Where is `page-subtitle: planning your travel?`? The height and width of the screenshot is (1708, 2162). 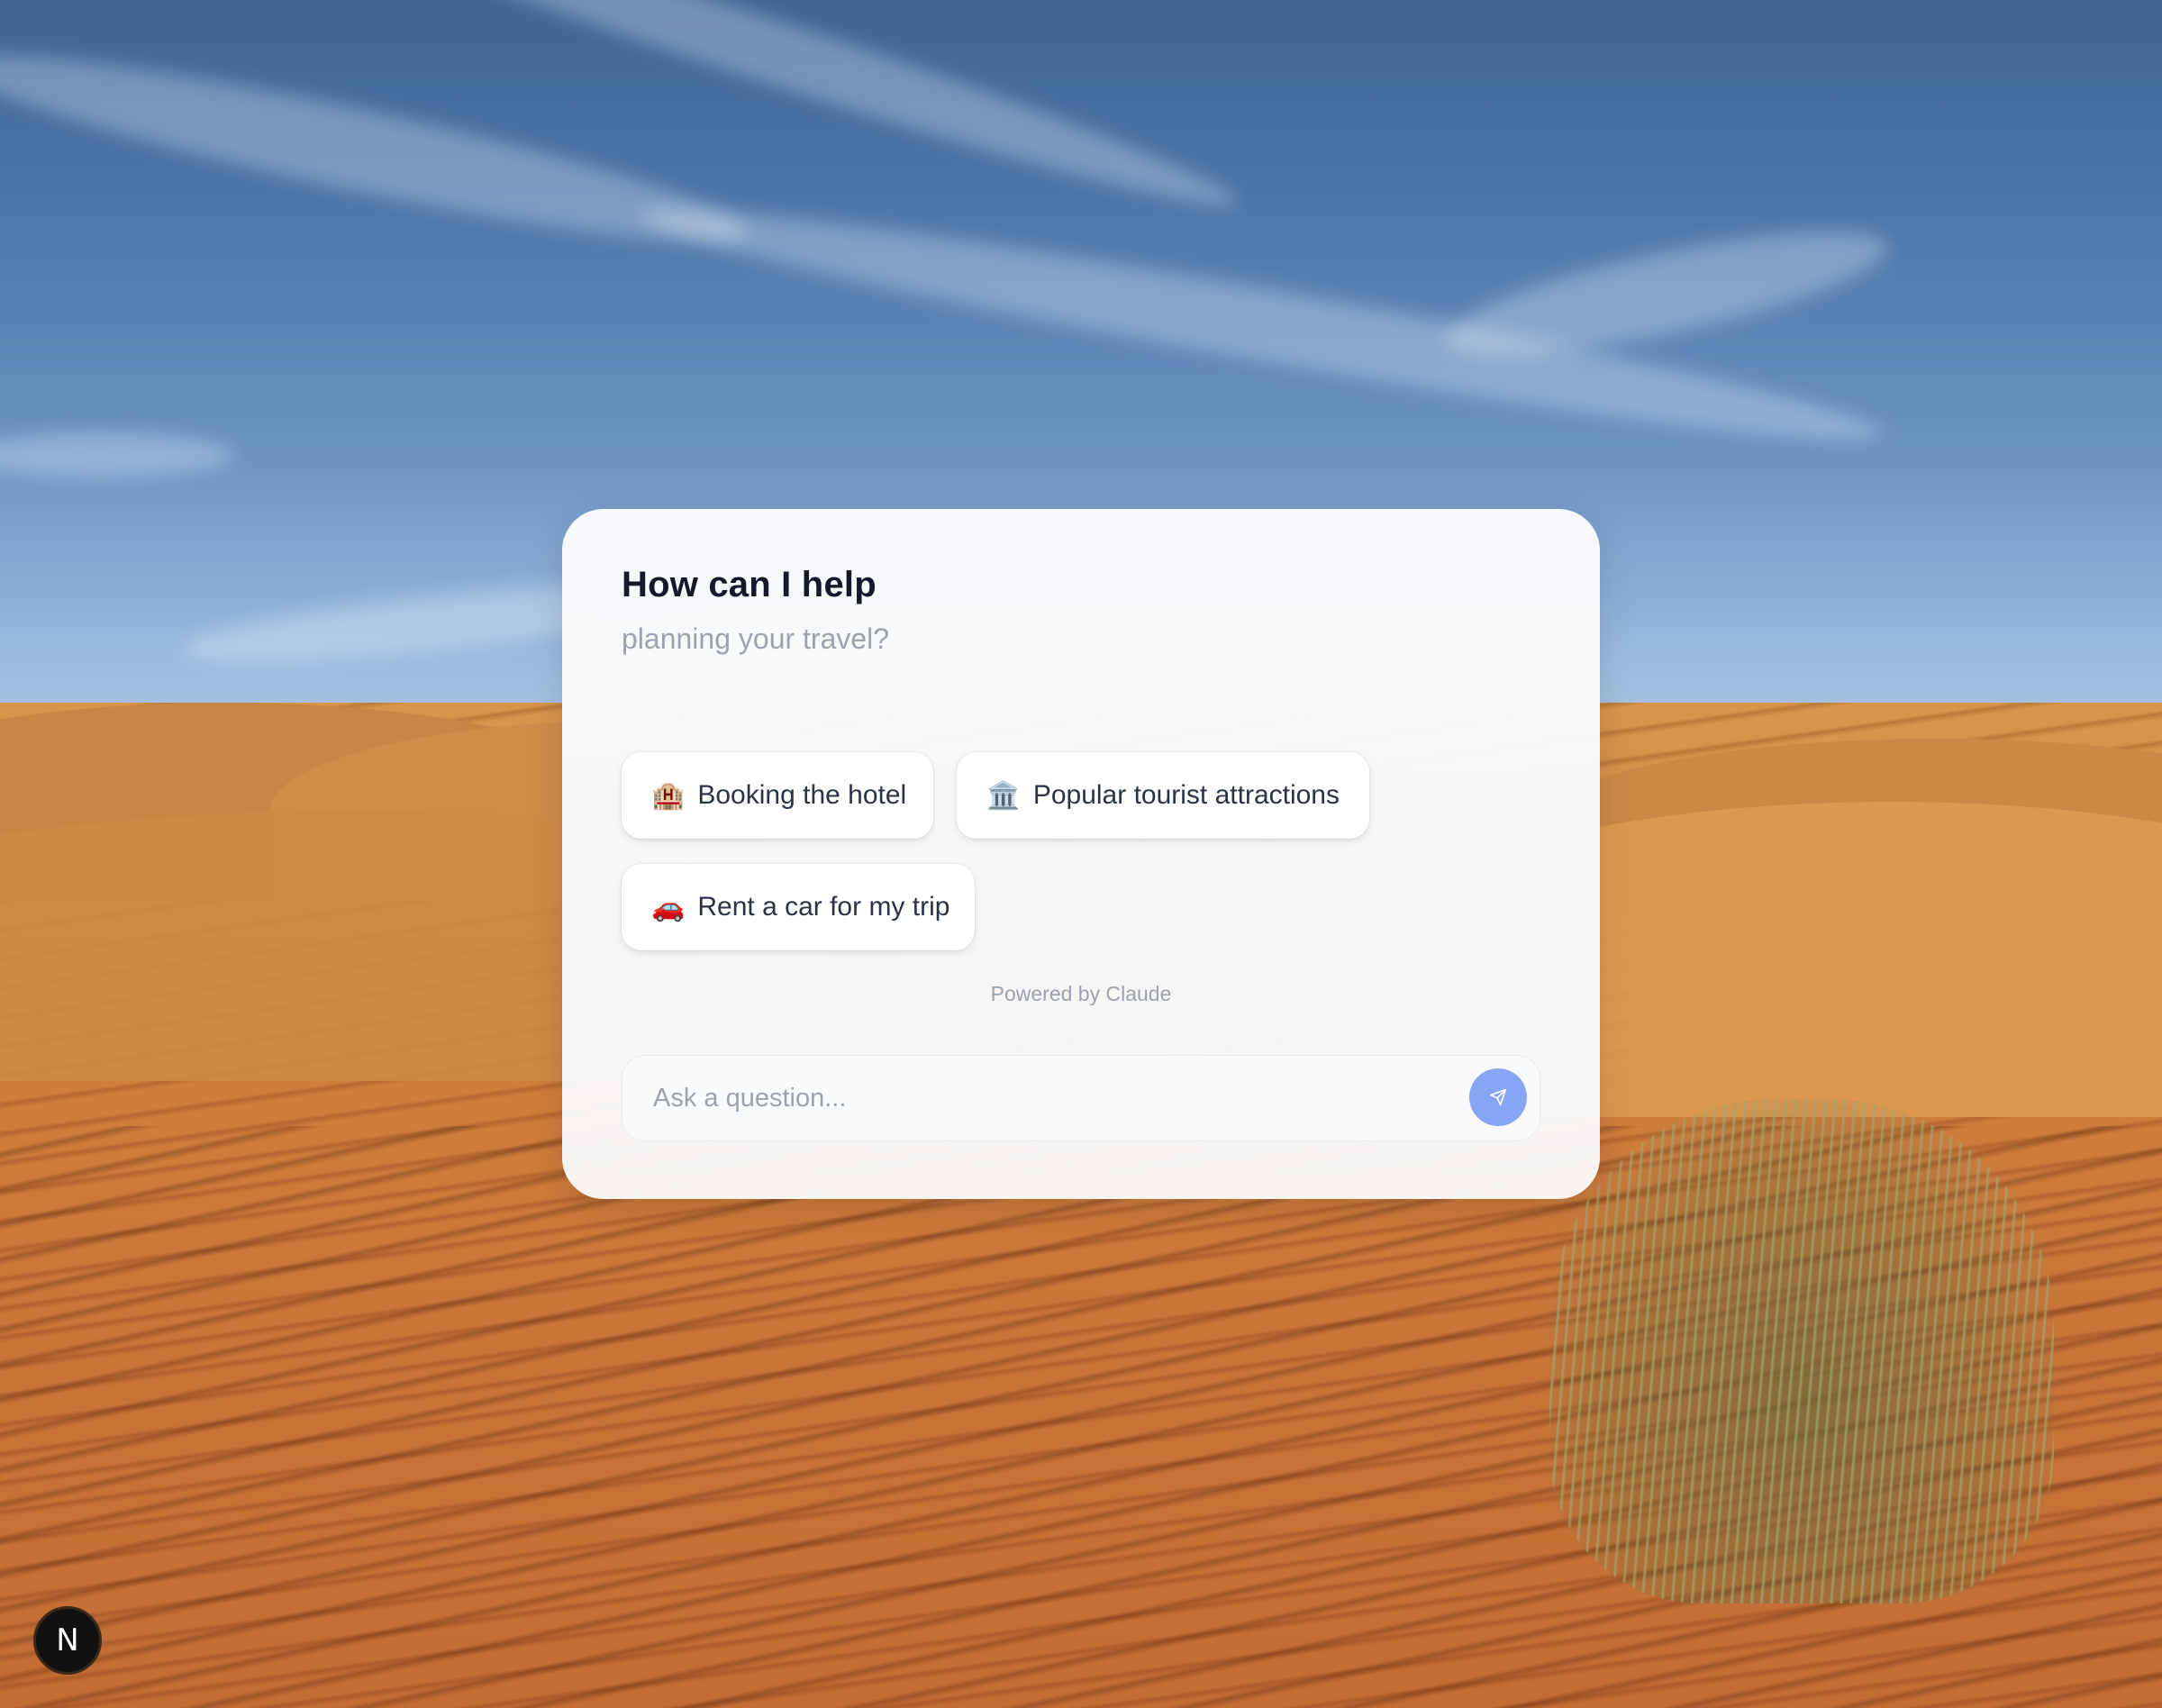 page-subtitle: planning your travel? is located at coordinates (756, 638).